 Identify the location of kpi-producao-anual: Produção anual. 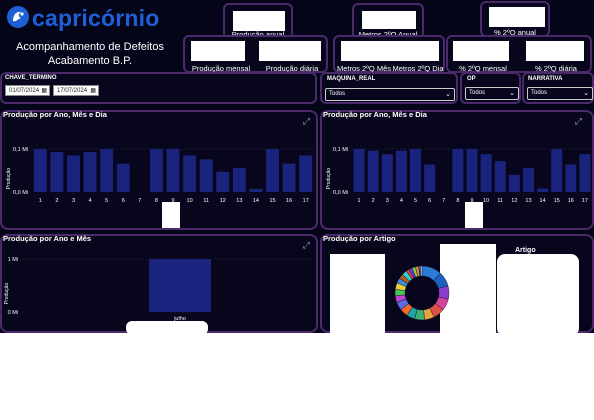
(258, 21).